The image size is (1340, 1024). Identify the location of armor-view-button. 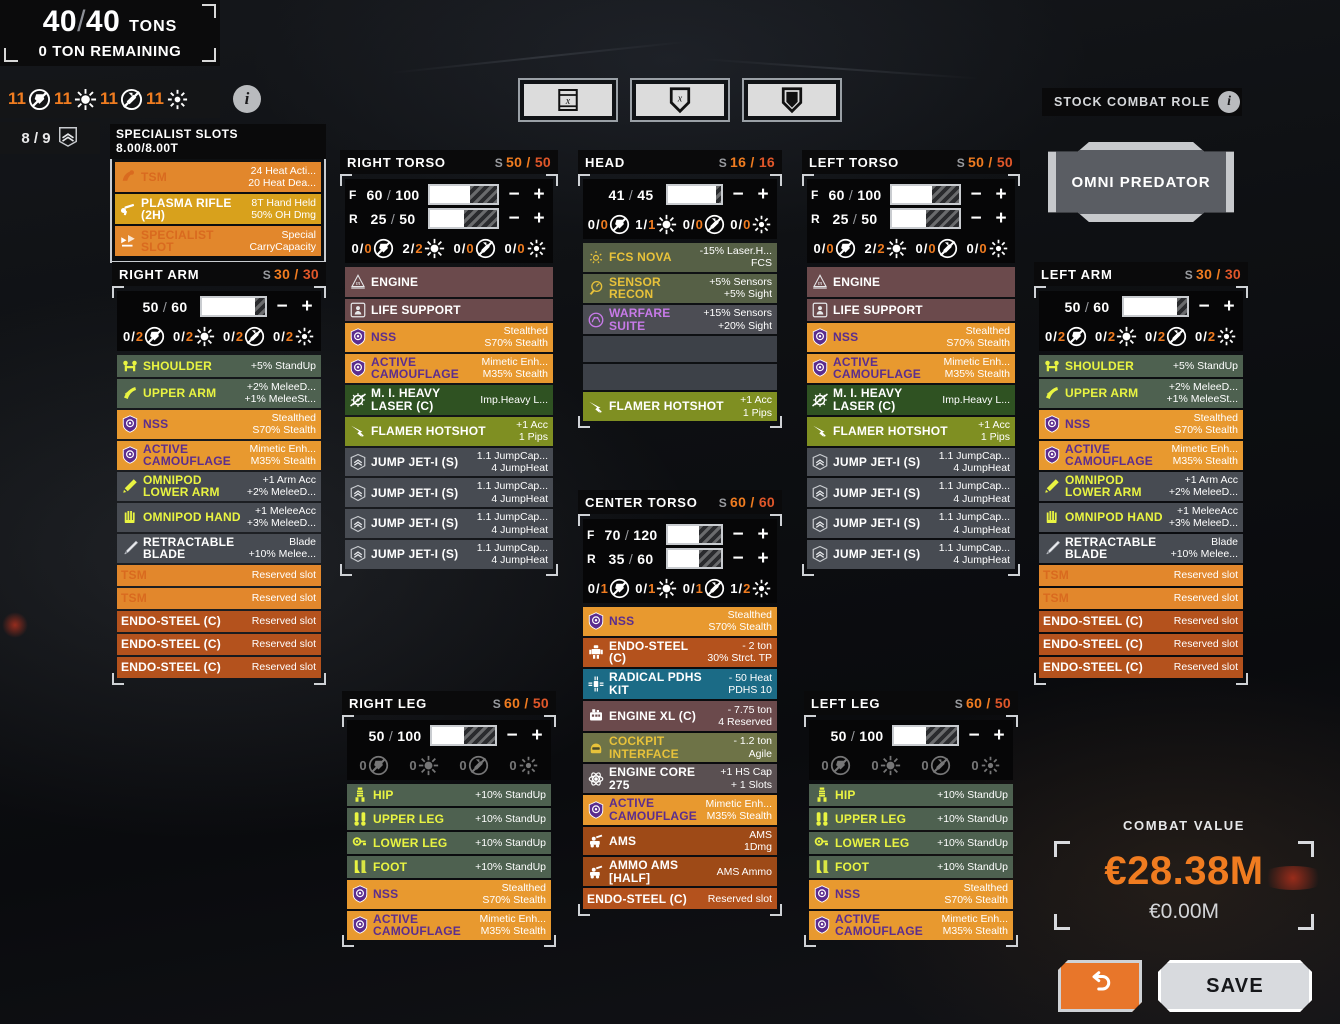
(792, 100).